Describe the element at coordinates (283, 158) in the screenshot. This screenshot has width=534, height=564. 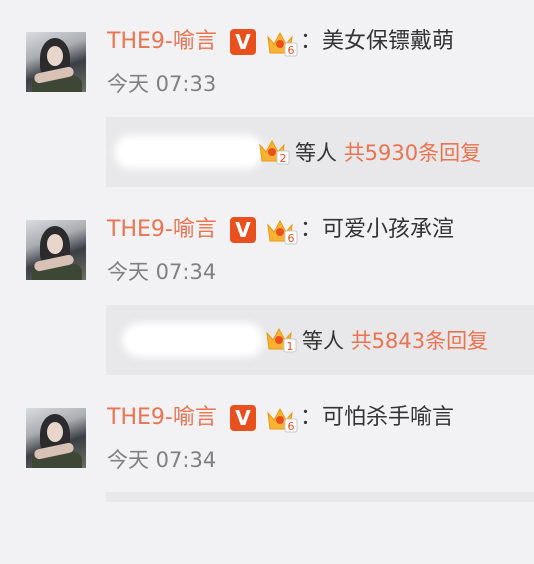
I see `svg-text: 2` at that location.